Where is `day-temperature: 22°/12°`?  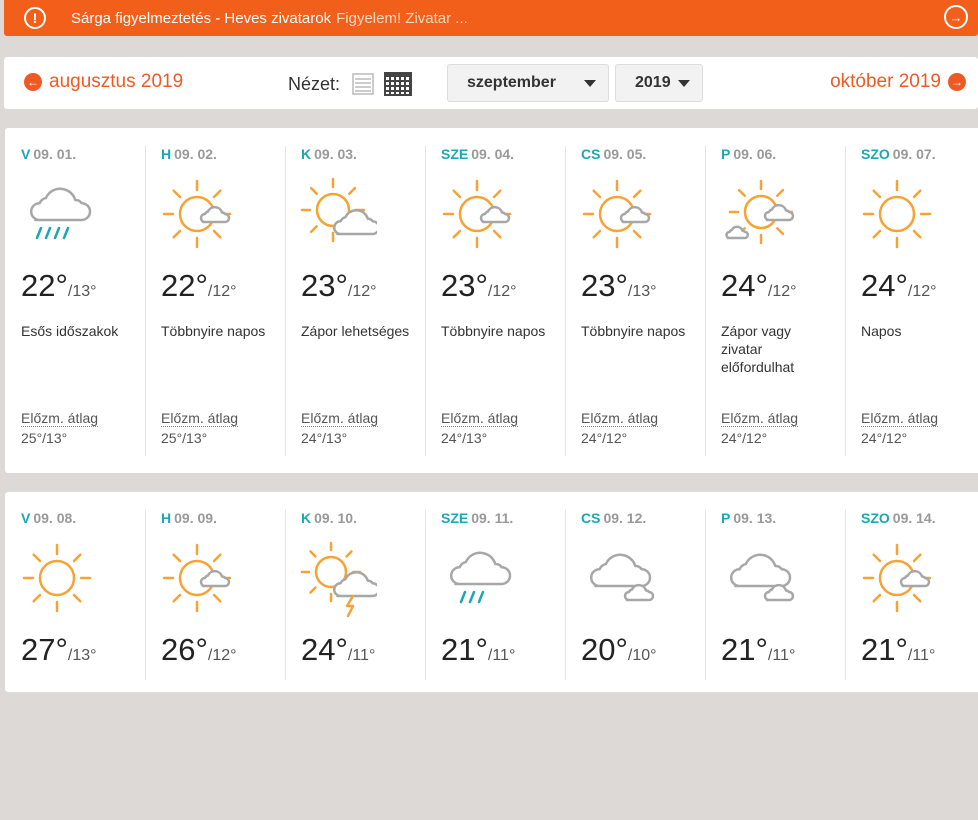
day-temperature: 22°/12° is located at coordinates (199, 285).